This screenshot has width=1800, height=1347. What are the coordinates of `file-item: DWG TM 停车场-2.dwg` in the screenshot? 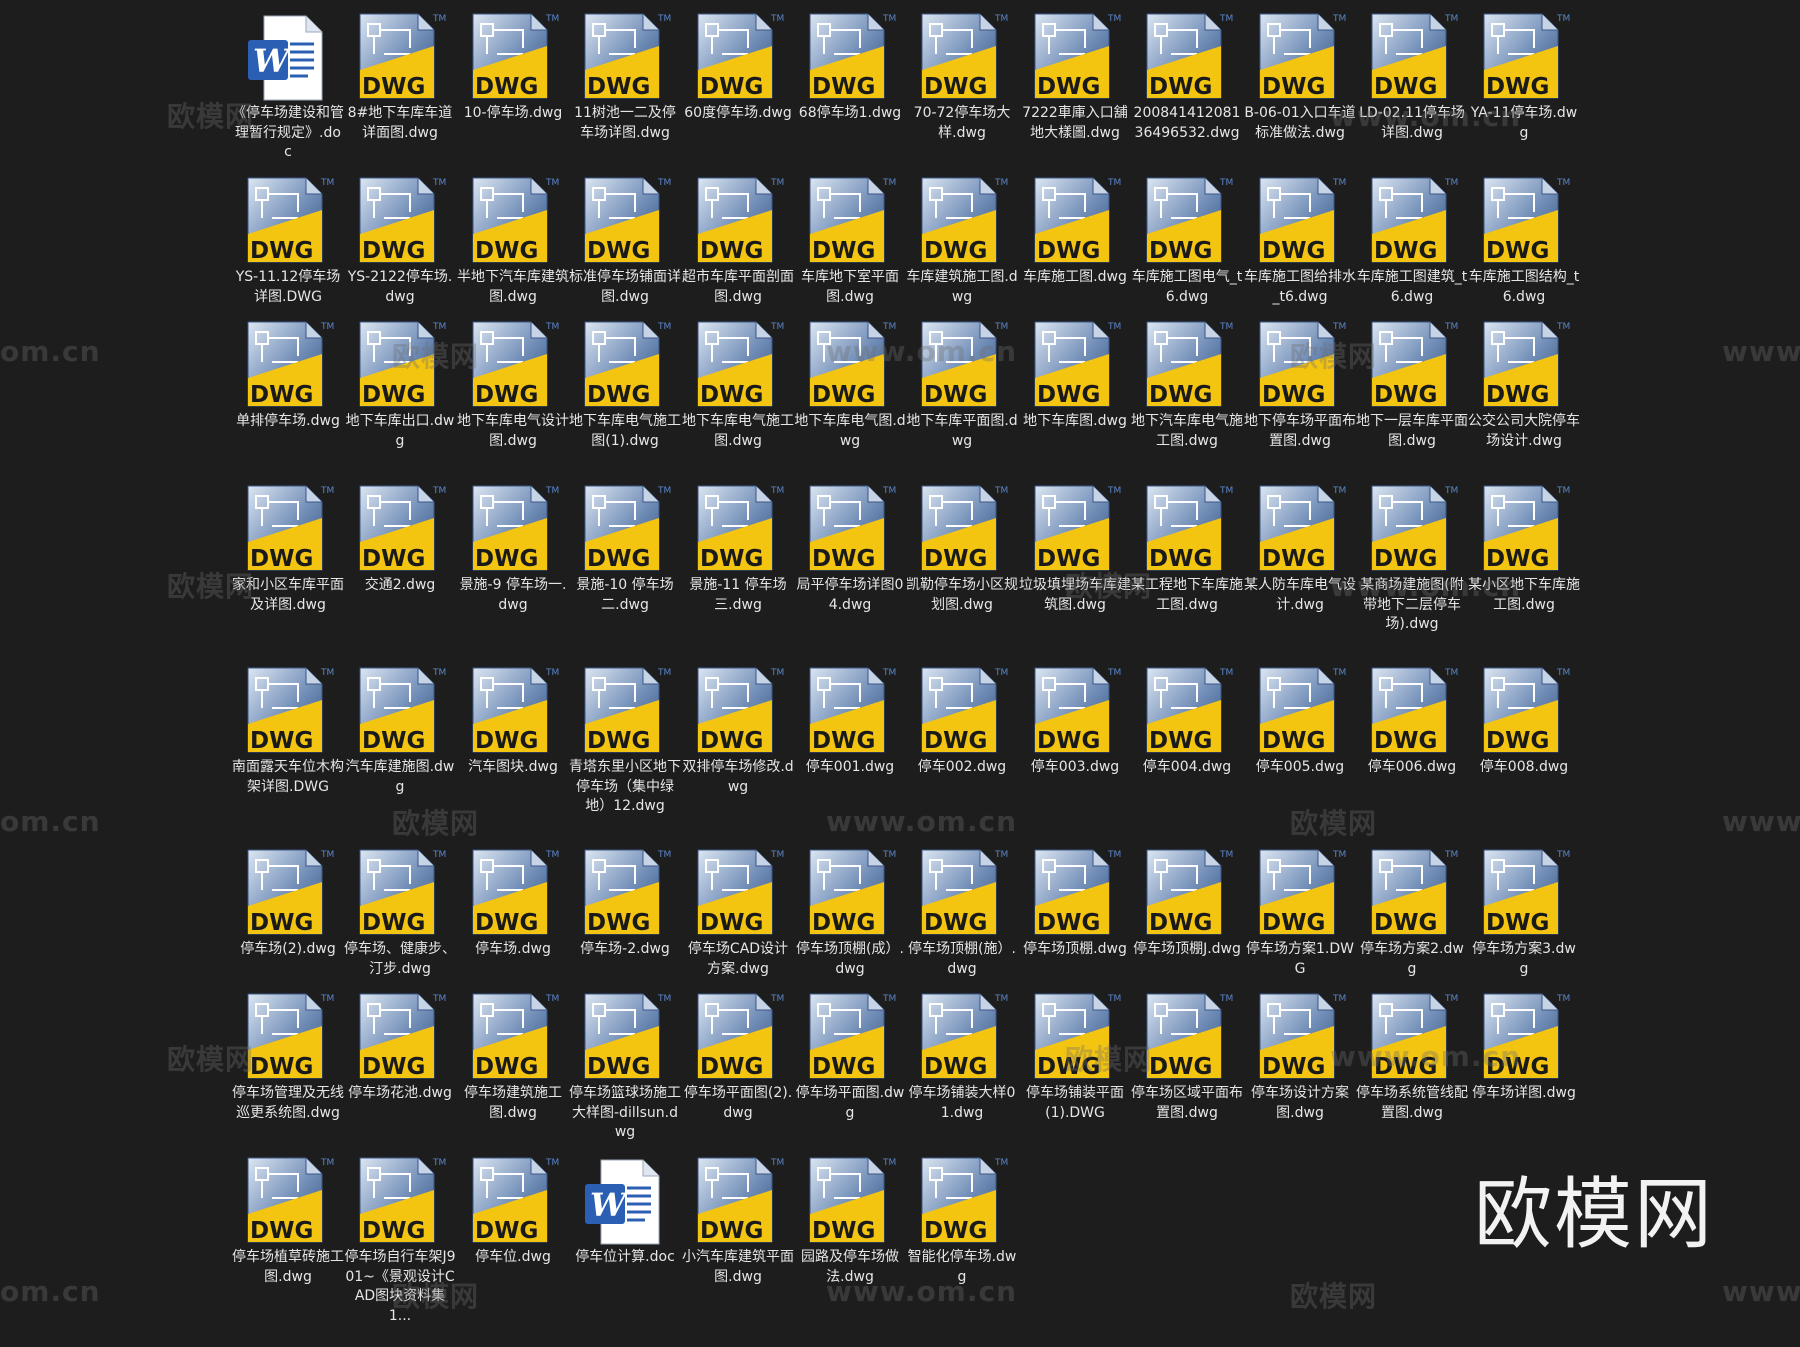 It's located at (625, 903).